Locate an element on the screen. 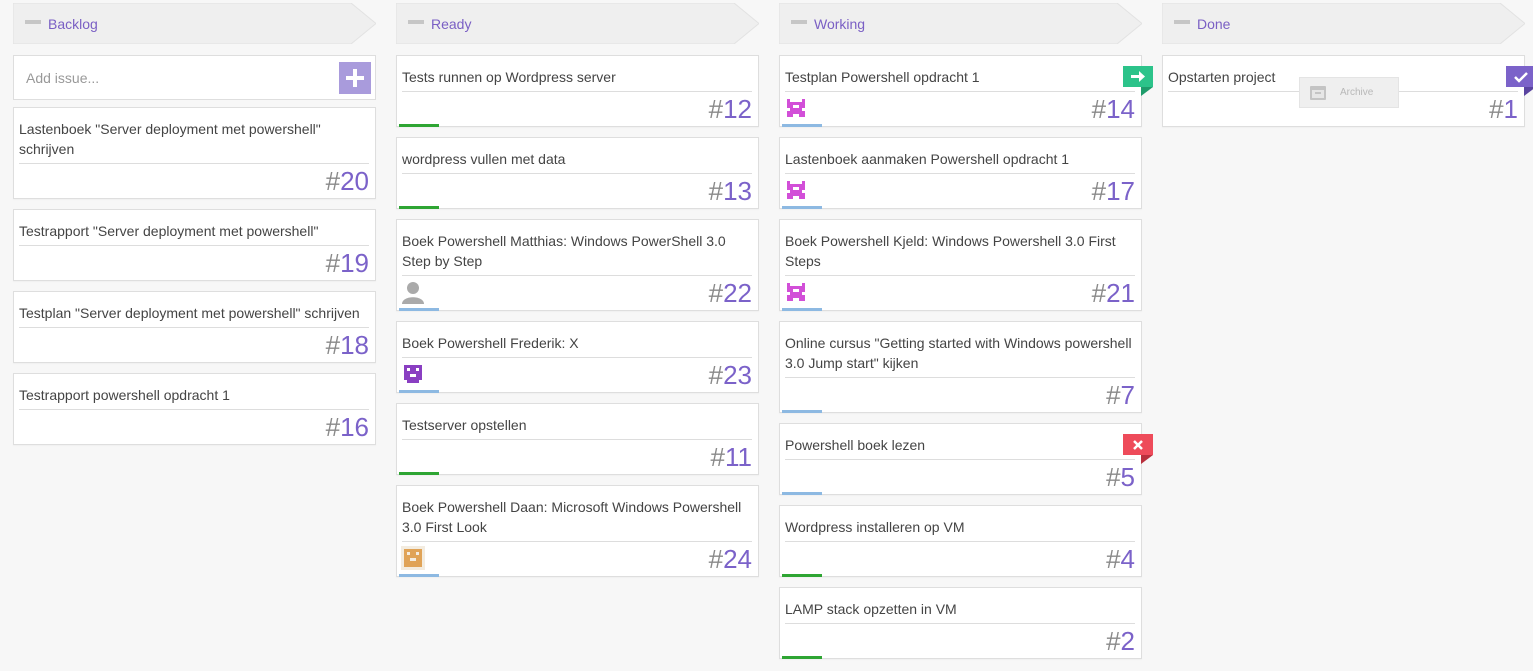 Image resolution: width=1533 pixels, height=671 pixels. issue-card: LAMP stack opzetten in VM #2 is located at coordinates (960, 623).